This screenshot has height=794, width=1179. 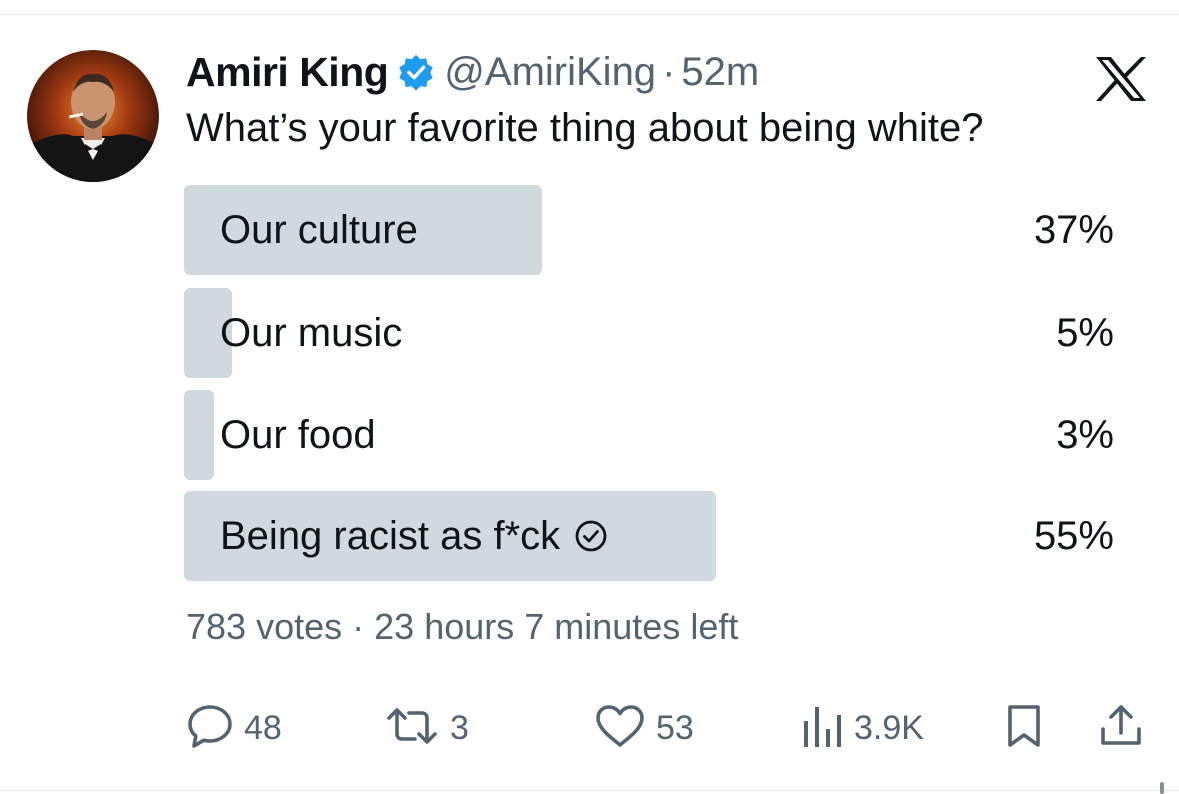 I want to click on reply-button: 48, so click(x=234, y=728).